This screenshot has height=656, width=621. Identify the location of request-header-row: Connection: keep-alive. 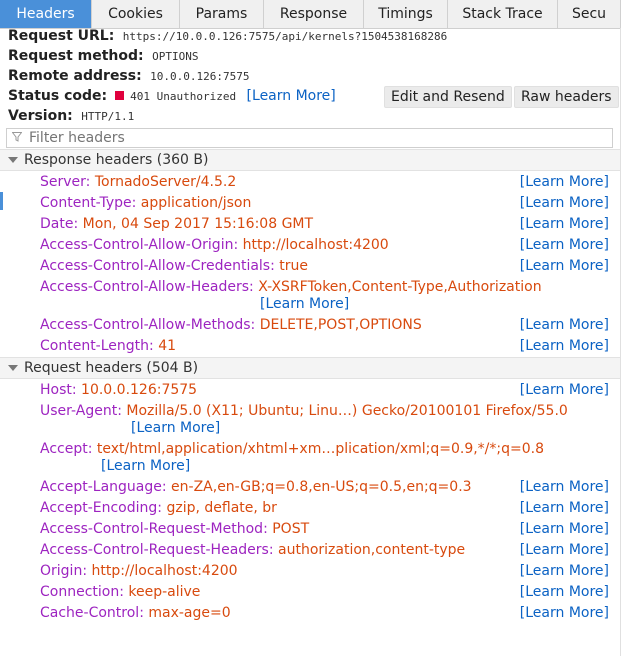
(120, 592).